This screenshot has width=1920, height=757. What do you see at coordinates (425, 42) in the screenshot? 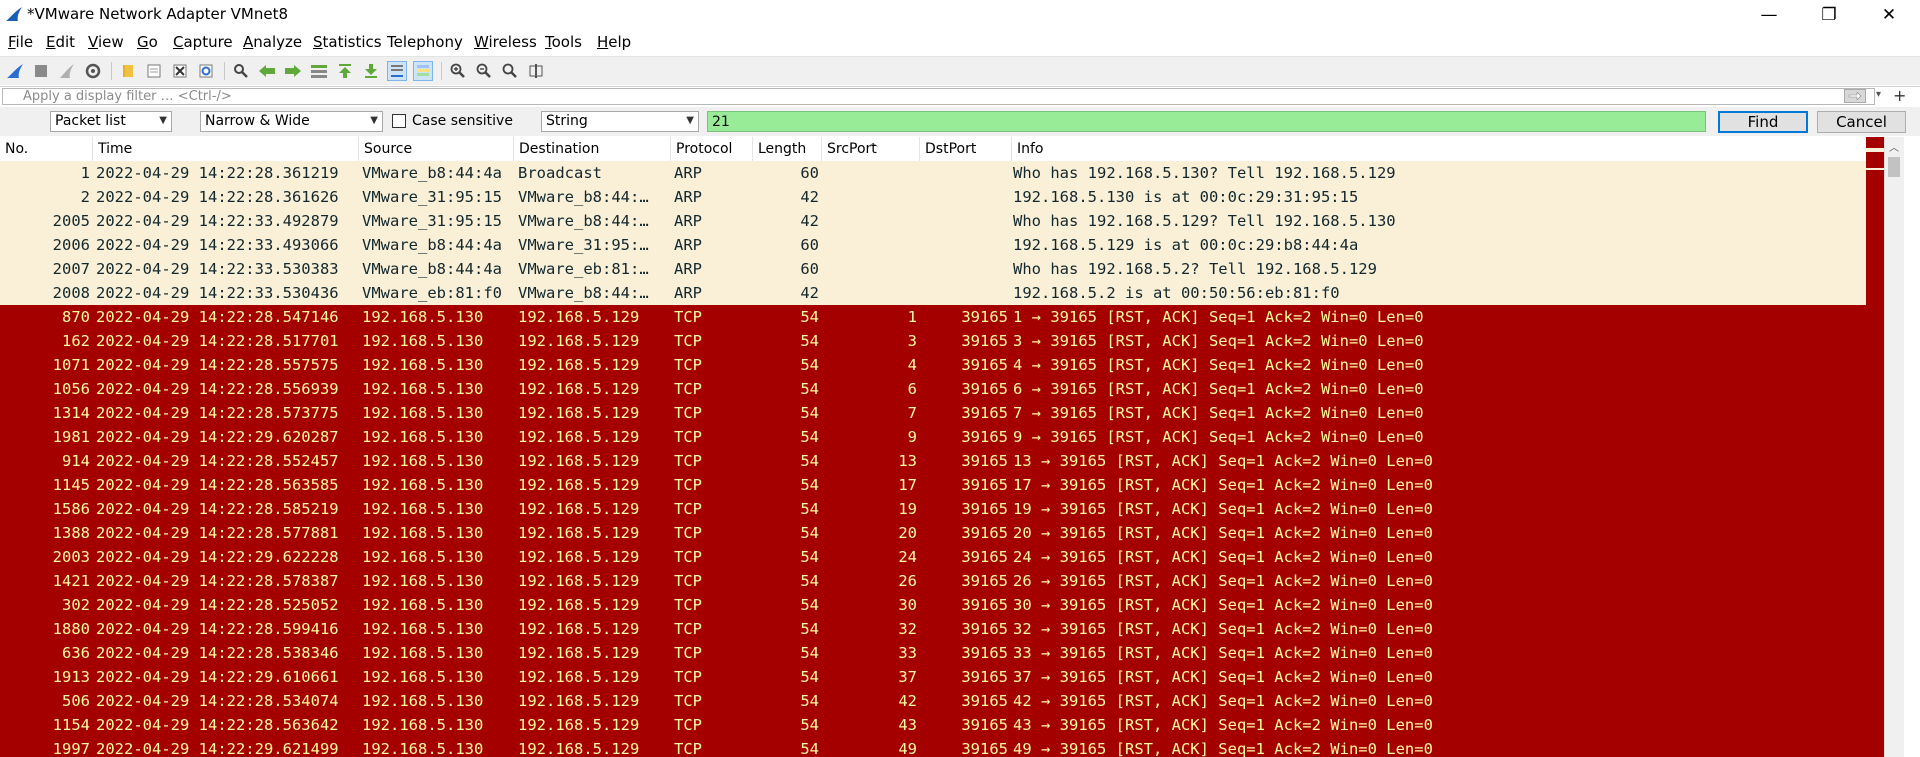
I see `menu-telephony: Telephony` at bounding box center [425, 42].